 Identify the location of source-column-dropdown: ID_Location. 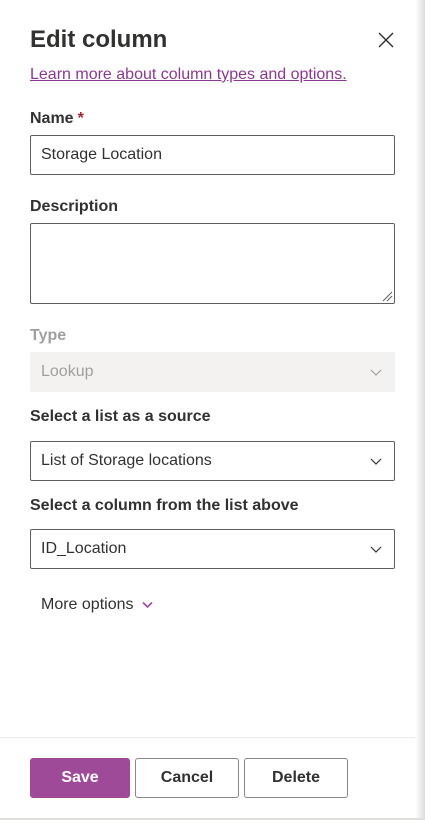
(212, 549).